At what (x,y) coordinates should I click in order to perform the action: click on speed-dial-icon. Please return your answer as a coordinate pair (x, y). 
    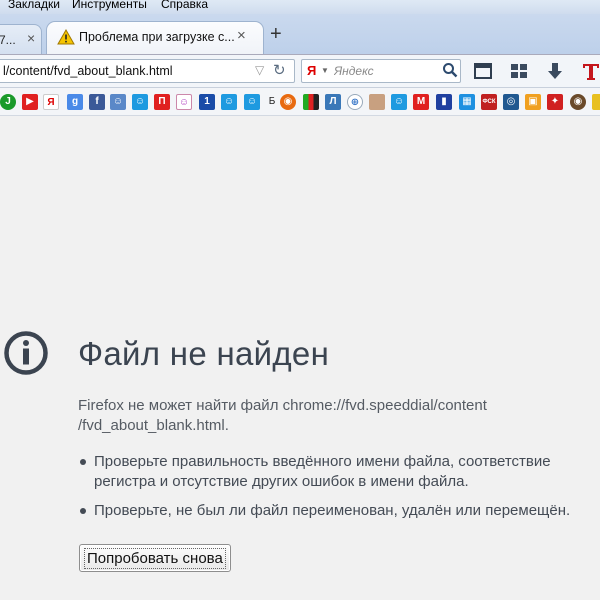
    Looking at the image, I should click on (519, 71).